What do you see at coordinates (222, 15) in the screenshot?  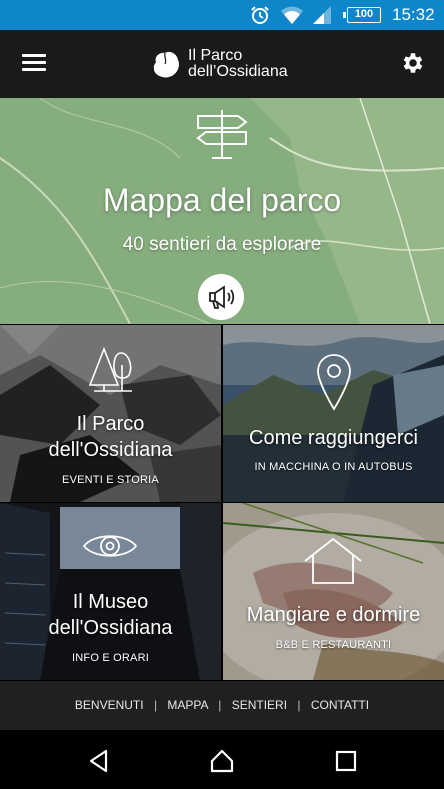 I see `status-bar: 100 15:32` at bounding box center [222, 15].